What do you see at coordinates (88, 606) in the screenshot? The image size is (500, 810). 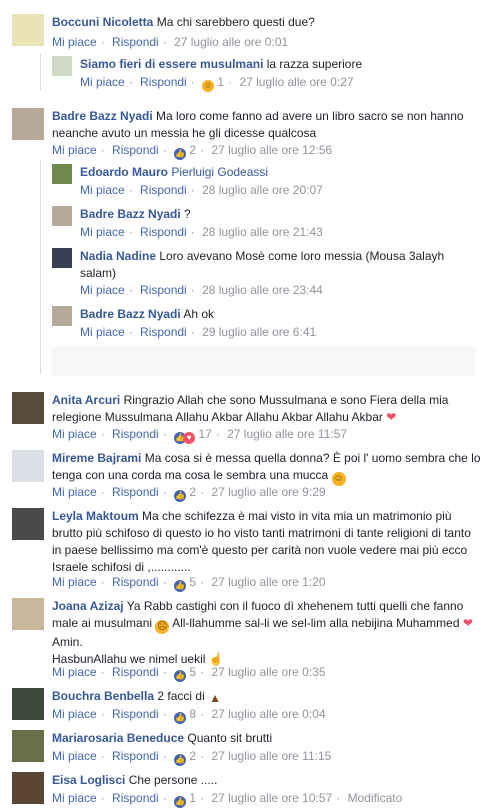 I see `author-name: Joana Azizaj` at bounding box center [88, 606].